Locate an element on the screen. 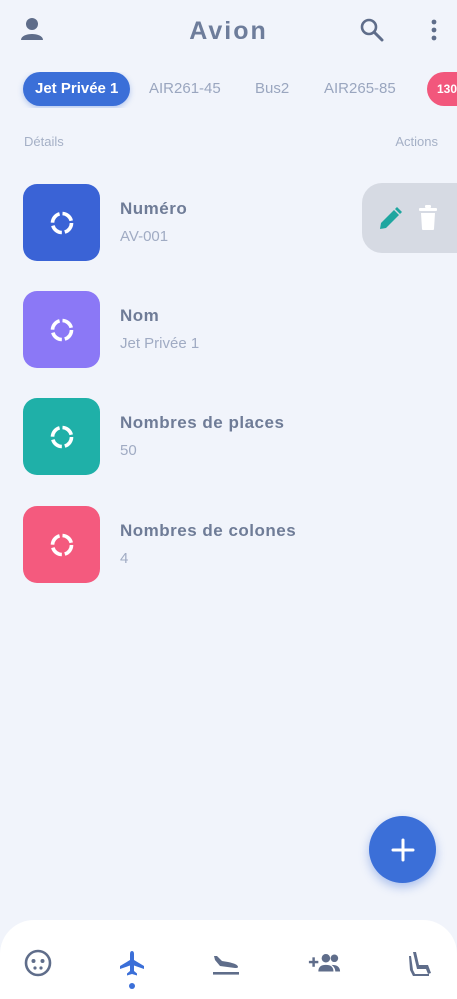 This screenshot has width=457, height=999. actions-column-header: Actions is located at coordinates (416, 141).